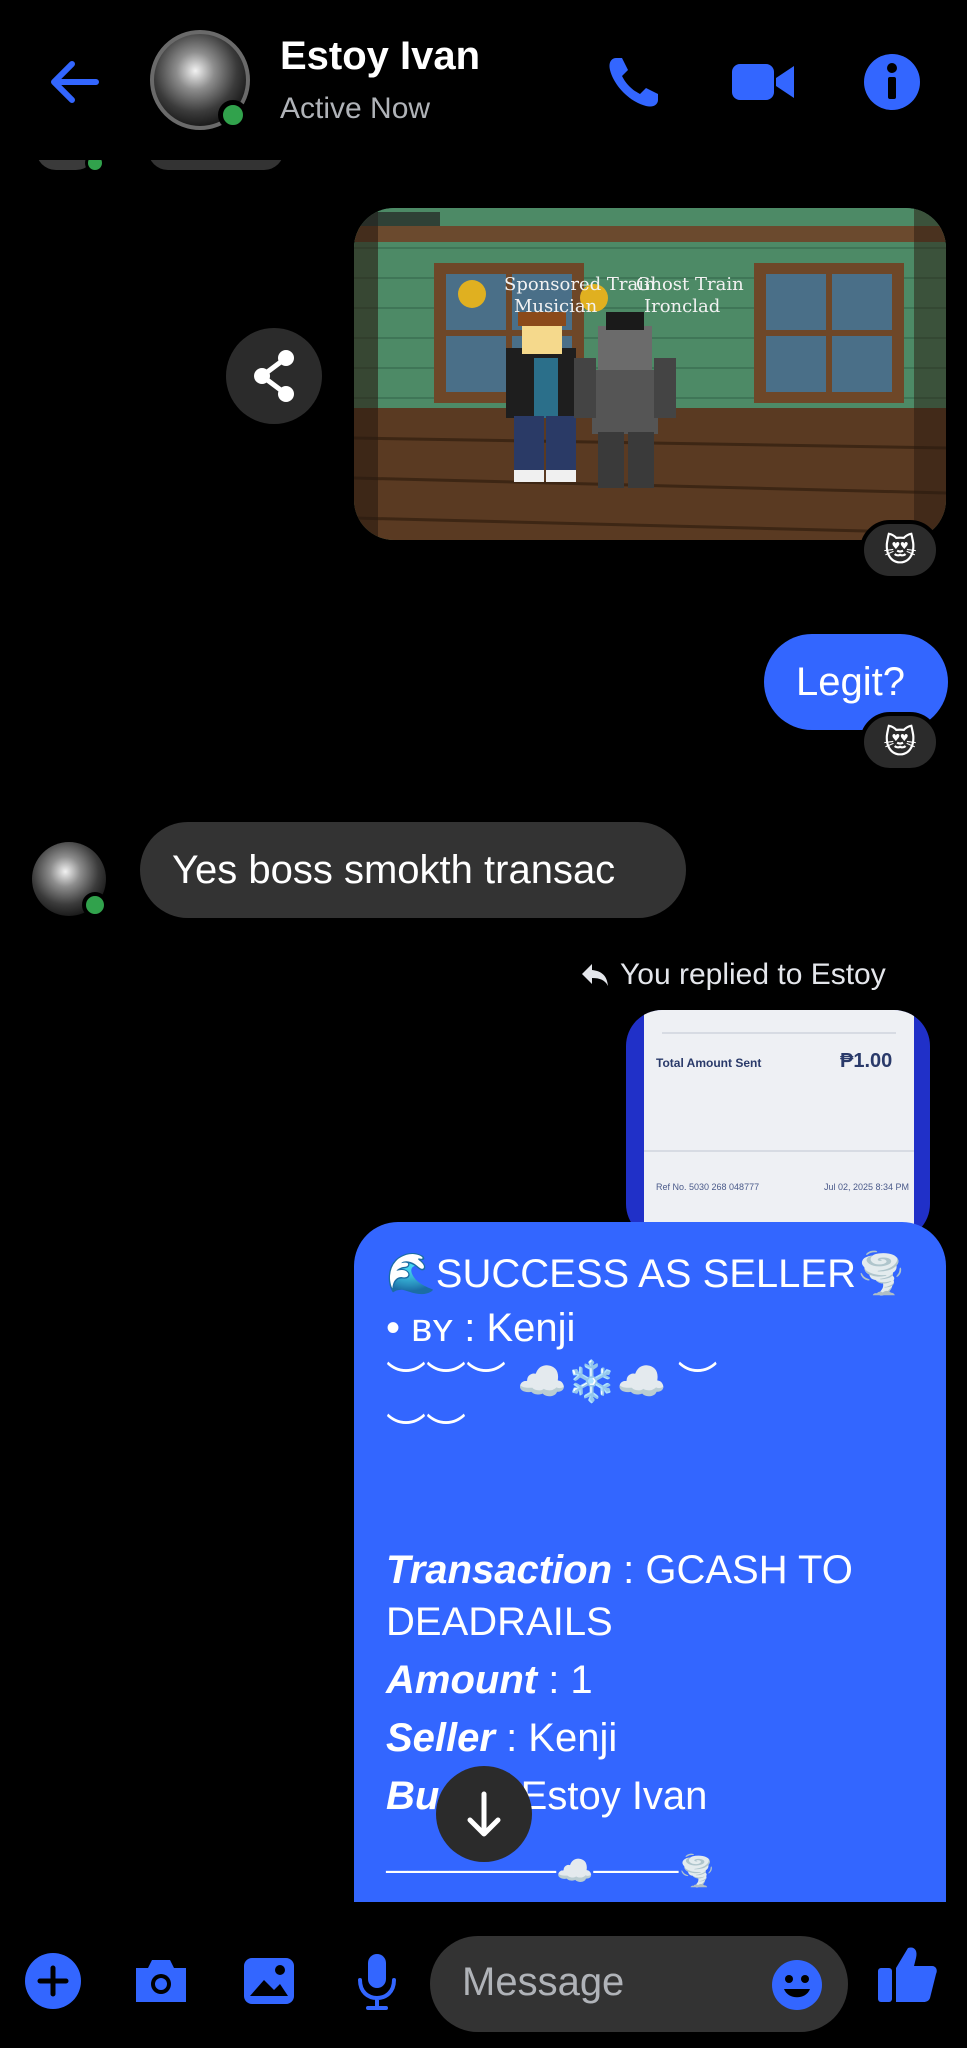 Image resolution: width=967 pixels, height=2048 pixels. Describe the element at coordinates (892, 82) in the screenshot. I see `info-icon` at that location.